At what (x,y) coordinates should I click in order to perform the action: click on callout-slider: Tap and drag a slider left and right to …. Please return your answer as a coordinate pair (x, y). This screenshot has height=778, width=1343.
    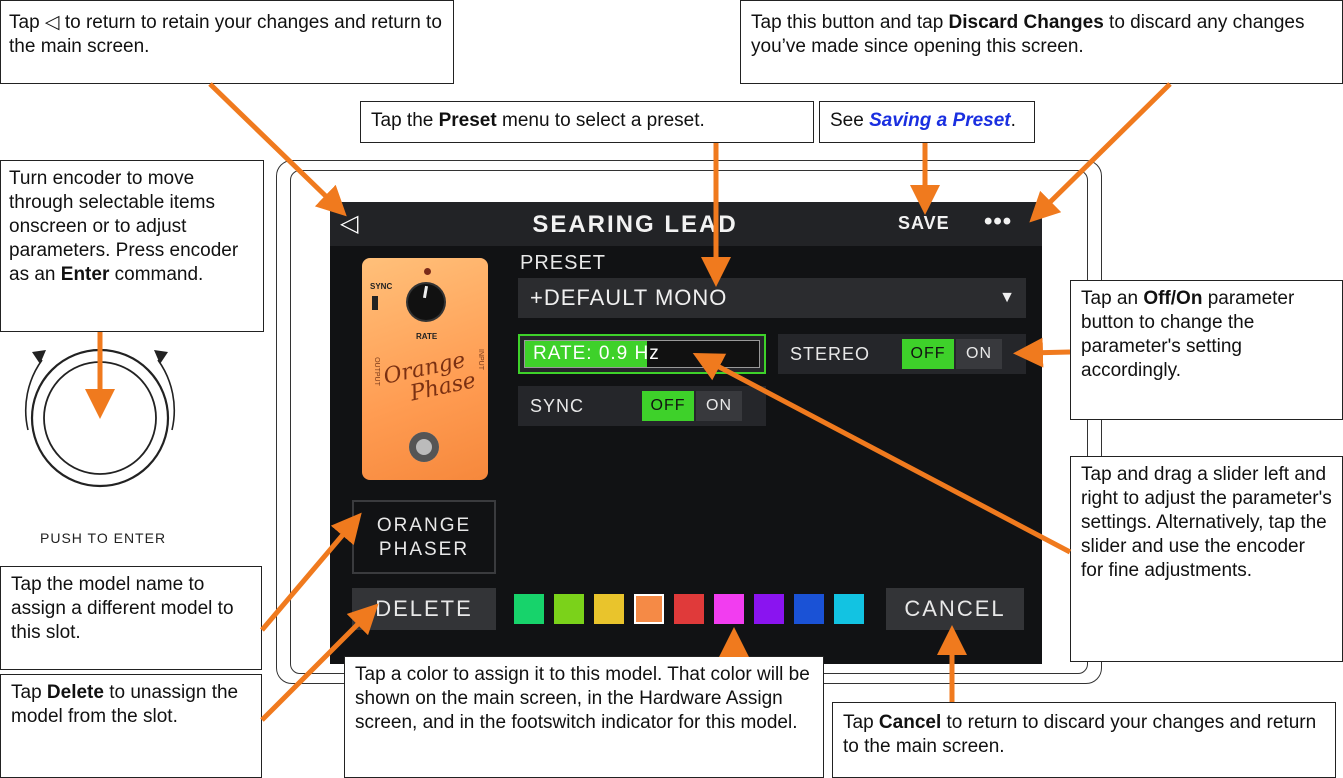
    Looking at the image, I should click on (1206, 559).